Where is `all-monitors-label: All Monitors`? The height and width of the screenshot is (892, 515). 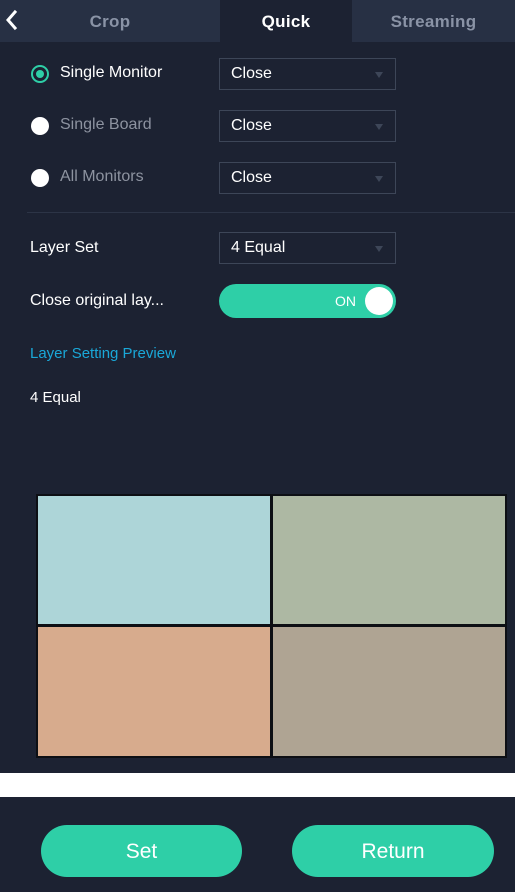 all-monitors-label: All Monitors is located at coordinates (102, 176).